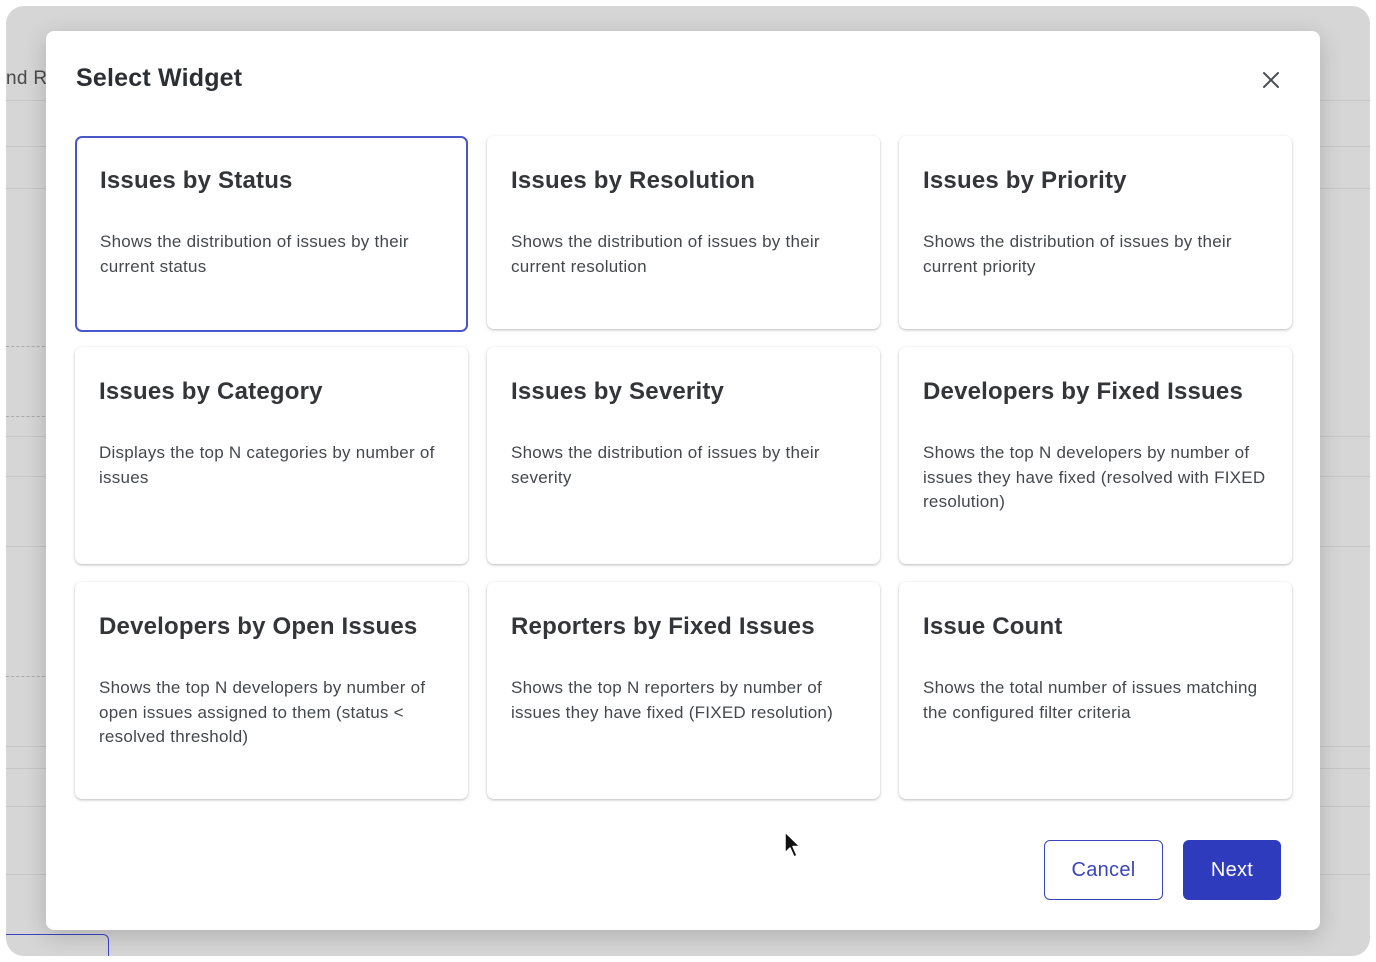 The width and height of the screenshot is (1376, 962). I want to click on widget-card-title: Reporters by Fixed Issues, so click(663, 626).